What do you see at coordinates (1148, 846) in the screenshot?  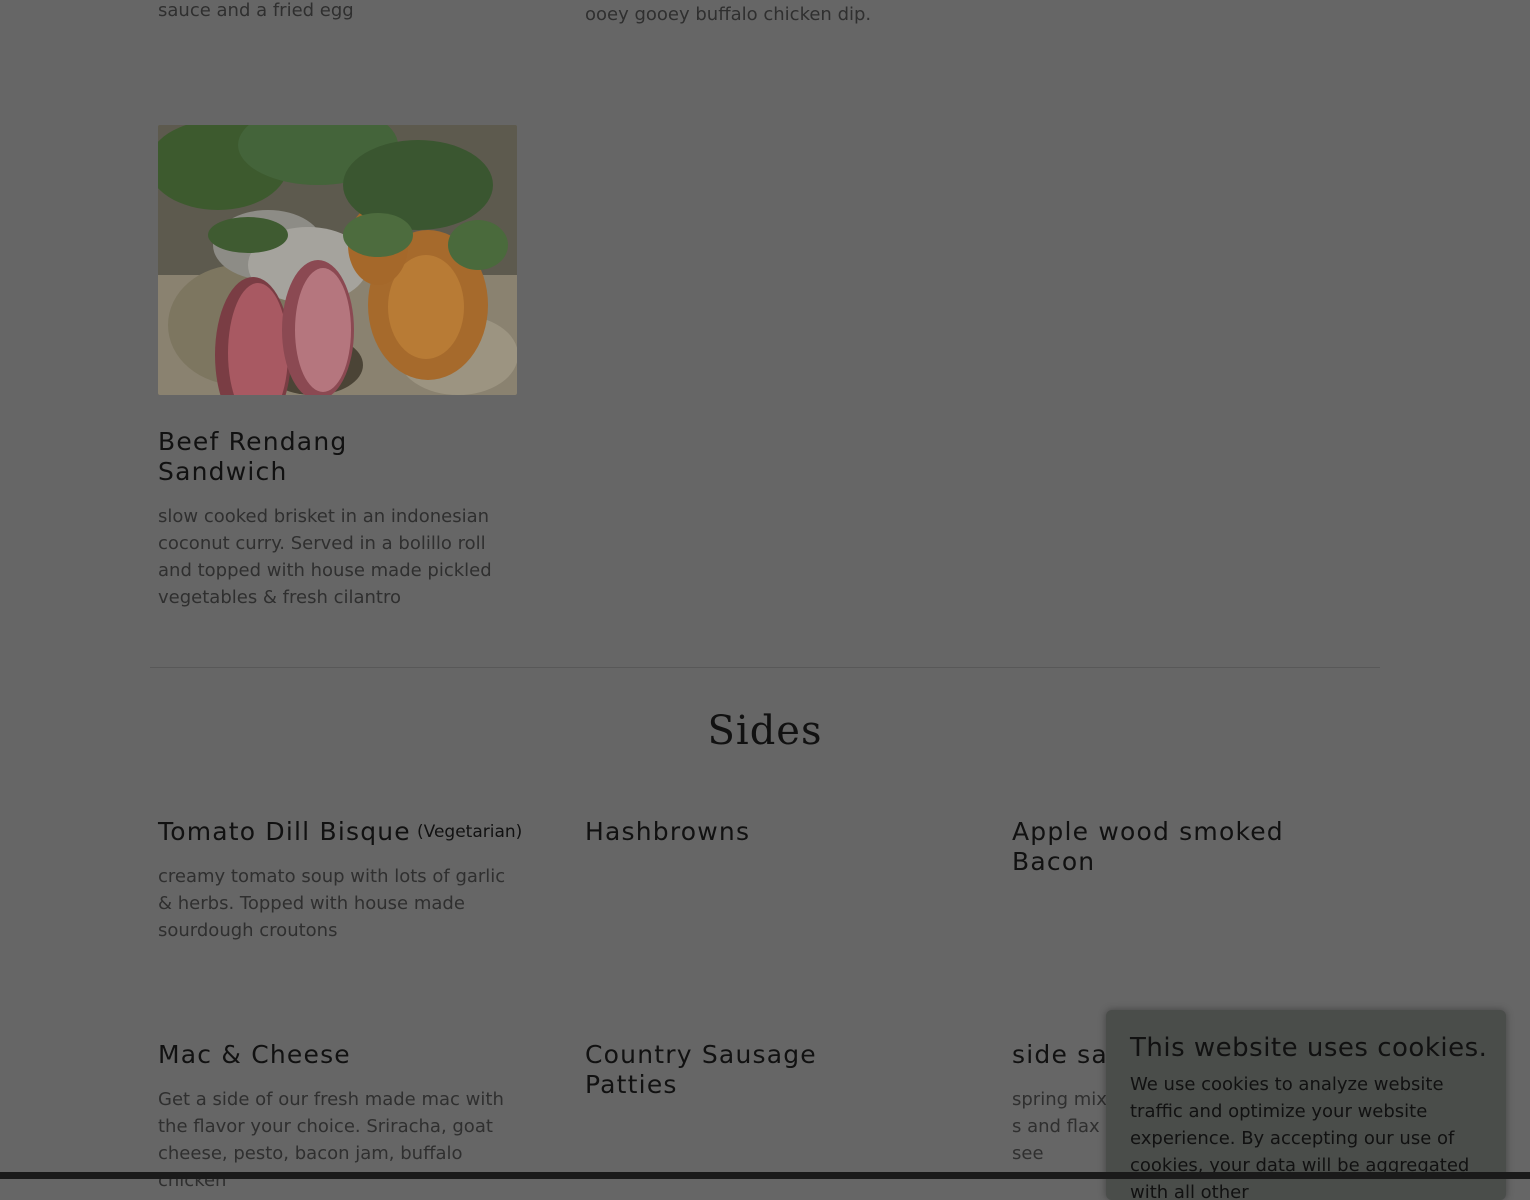 I see `item-title: Apple wood smoked Bacon` at bounding box center [1148, 846].